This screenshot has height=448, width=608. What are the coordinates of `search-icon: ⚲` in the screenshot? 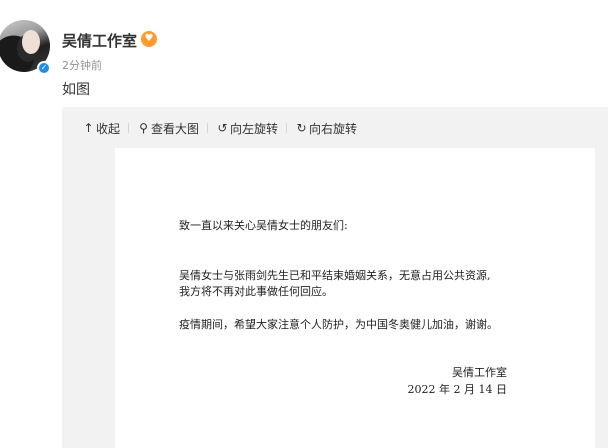 It's located at (143, 128).